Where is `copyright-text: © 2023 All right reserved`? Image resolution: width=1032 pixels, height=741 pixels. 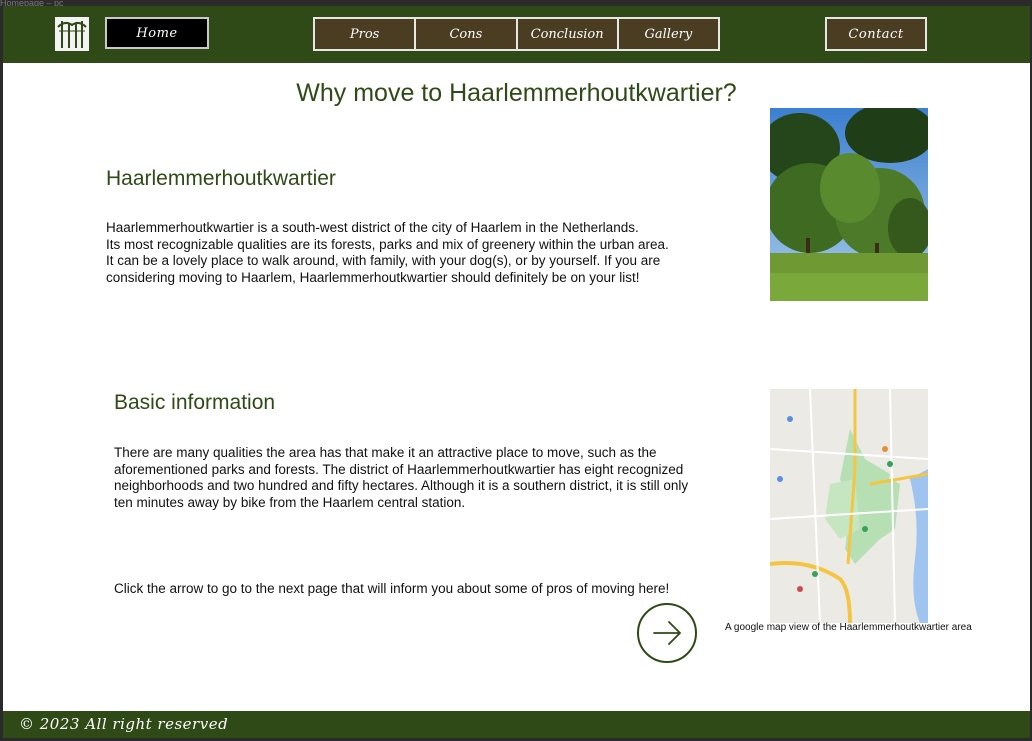 copyright-text: © 2023 All right reserved is located at coordinates (124, 724).